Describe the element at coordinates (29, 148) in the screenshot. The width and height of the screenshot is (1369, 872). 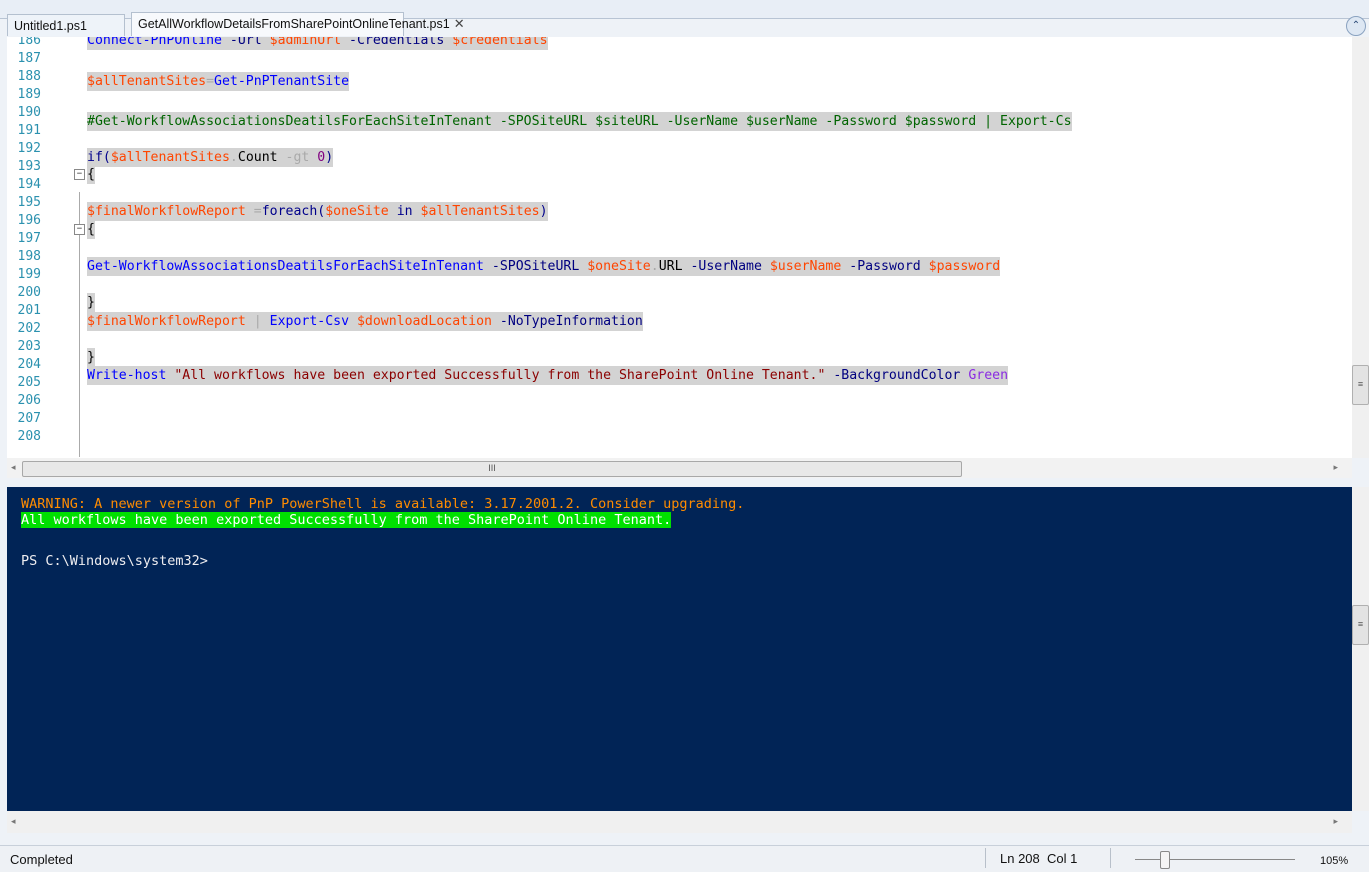
I see `line-number: 192` at that location.